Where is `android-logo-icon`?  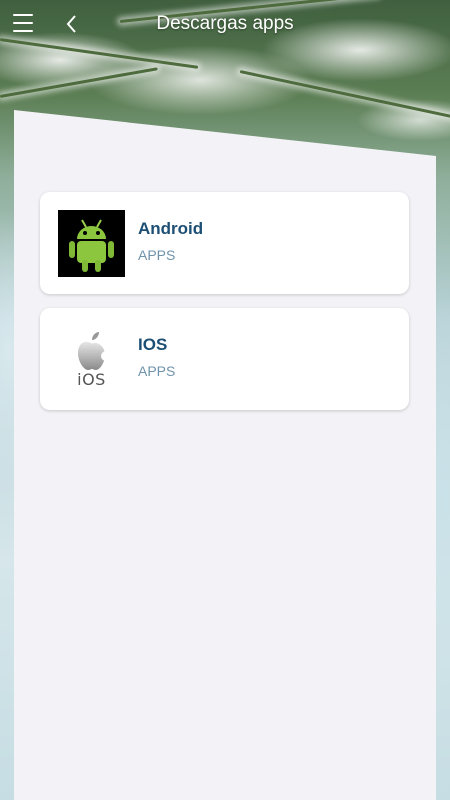 android-logo-icon is located at coordinates (91, 243).